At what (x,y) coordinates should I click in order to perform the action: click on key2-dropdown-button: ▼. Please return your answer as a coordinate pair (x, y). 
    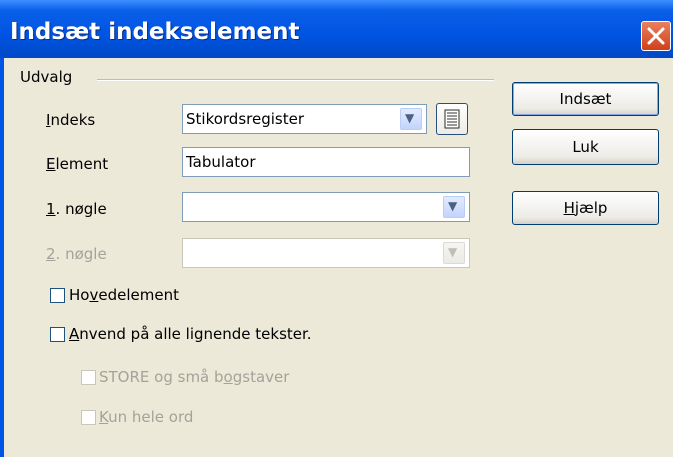
    Looking at the image, I should click on (454, 253).